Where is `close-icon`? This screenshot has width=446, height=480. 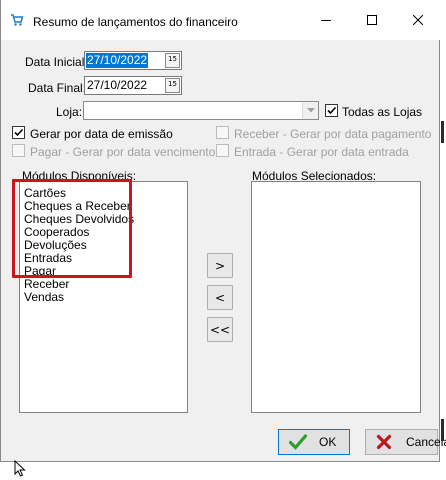 close-icon is located at coordinates (418, 20).